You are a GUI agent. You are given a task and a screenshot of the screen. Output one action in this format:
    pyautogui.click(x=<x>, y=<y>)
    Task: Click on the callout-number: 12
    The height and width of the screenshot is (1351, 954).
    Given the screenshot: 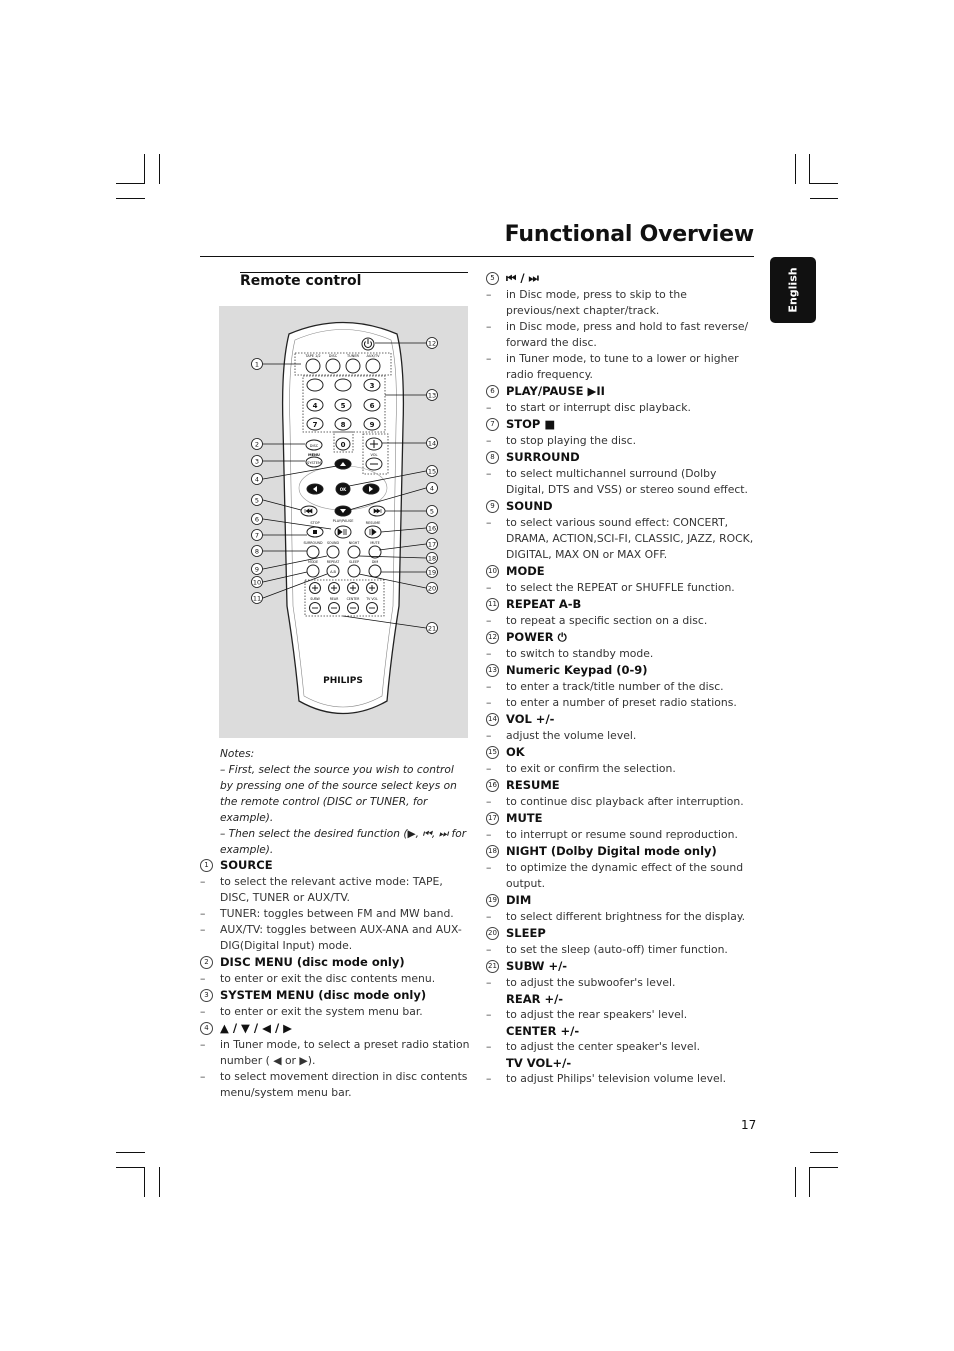 What is the action you would take?
    pyautogui.click(x=492, y=637)
    